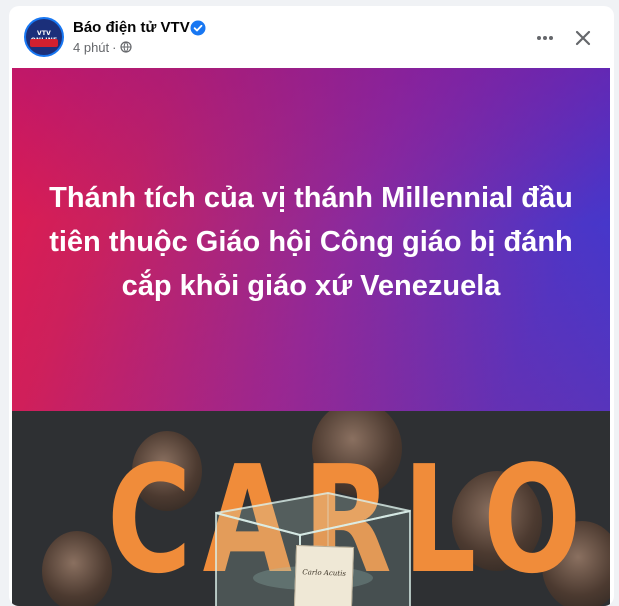 This screenshot has height=606, width=619. What do you see at coordinates (44, 37) in the screenshot?
I see `avatar: VTV ONLINE` at bounding box center [44, 37].